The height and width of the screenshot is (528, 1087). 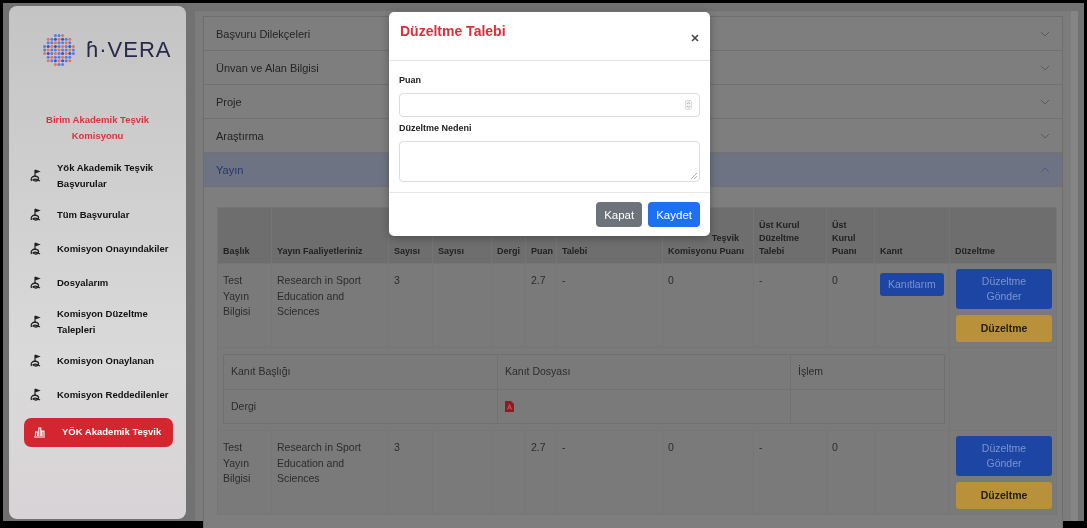 I want to click on sidebar-item: Komisyon Reddedilenler, so click(x=97, y=395).